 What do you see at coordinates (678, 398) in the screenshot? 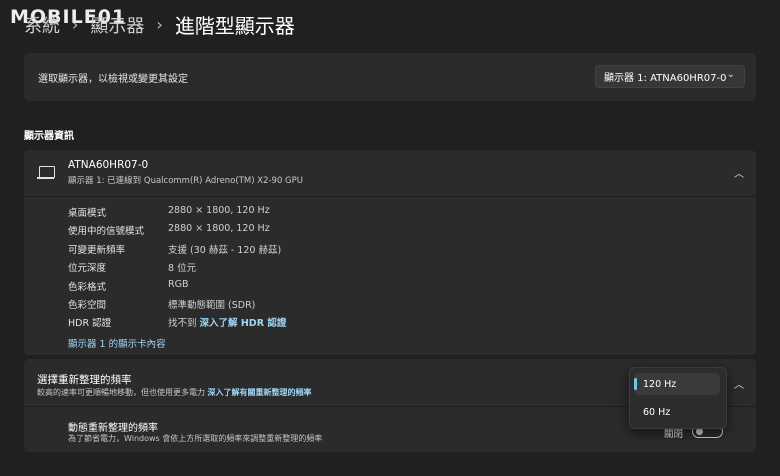
I see `refresh-rate-menu: 120 Hz 60 Hz` at bounding box center [678, 398].